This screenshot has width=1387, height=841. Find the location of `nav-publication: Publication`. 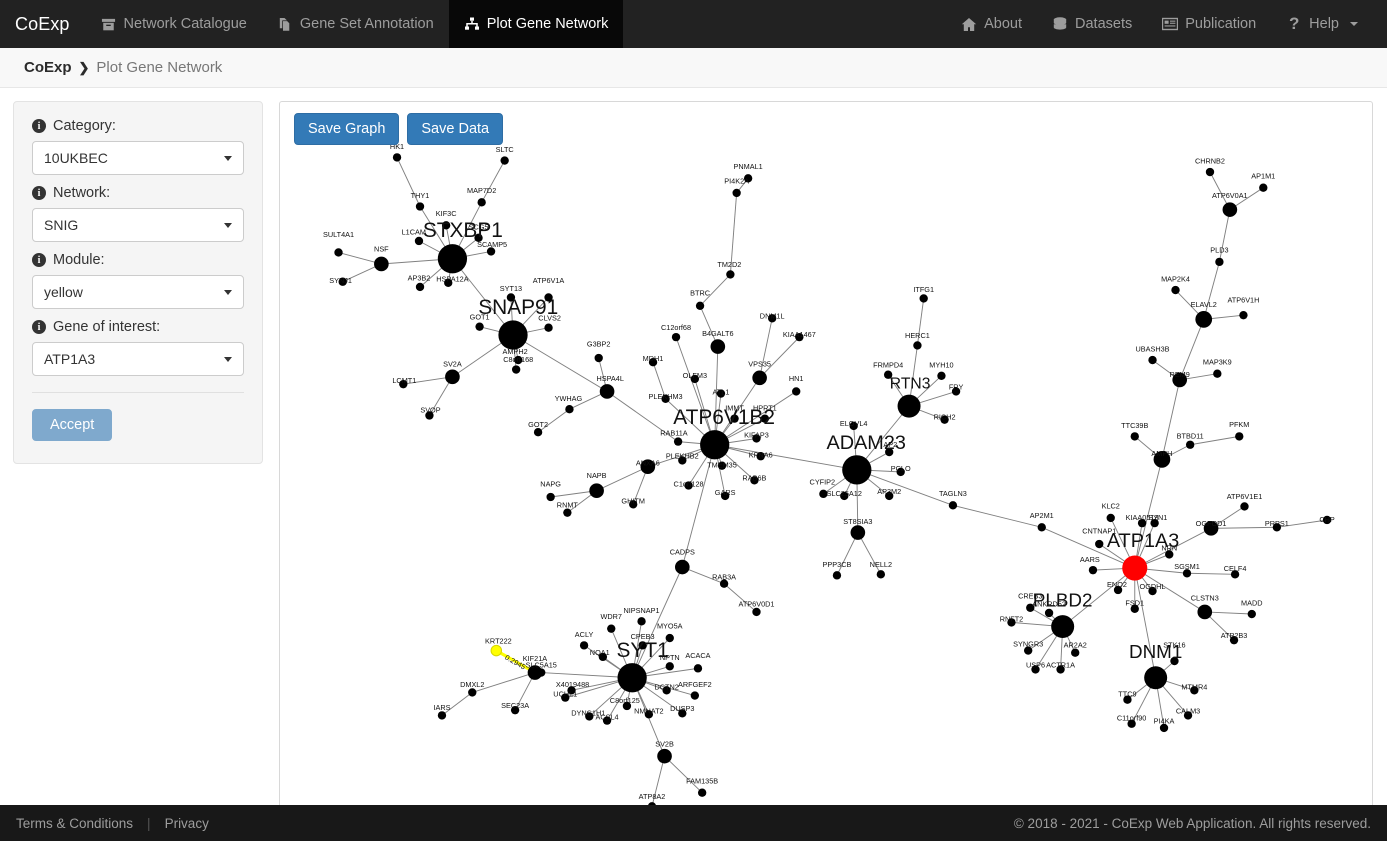

nav-publication: Publication is located at coordinates (1209, 24).